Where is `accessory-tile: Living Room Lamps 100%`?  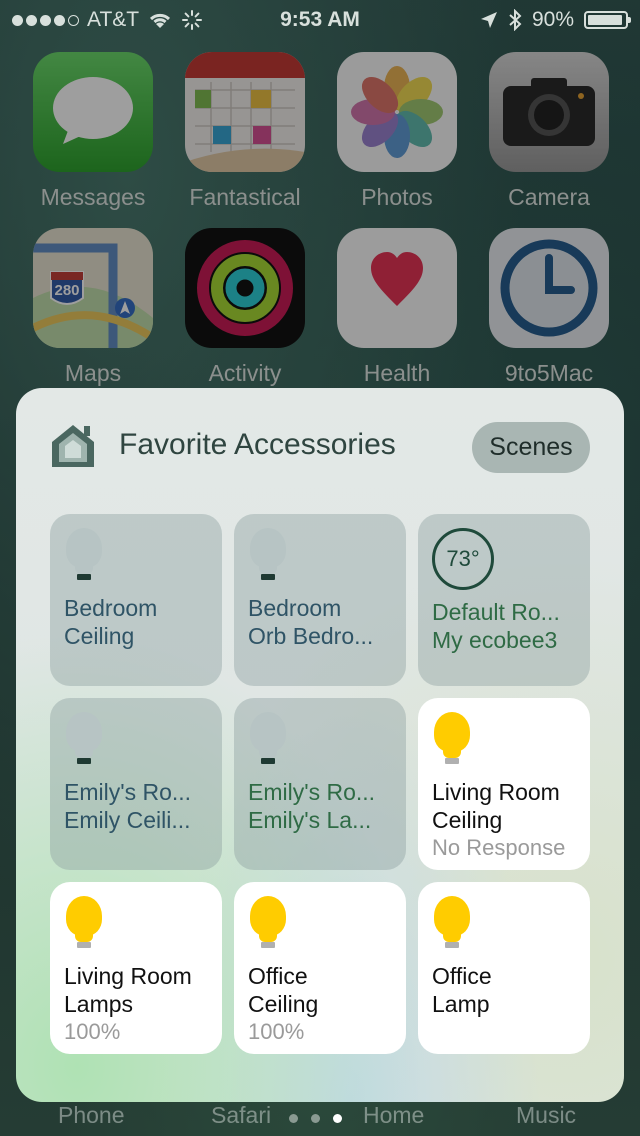 accessory-tile: Living Room Lamps 100% is located at coordinates (136, 968).